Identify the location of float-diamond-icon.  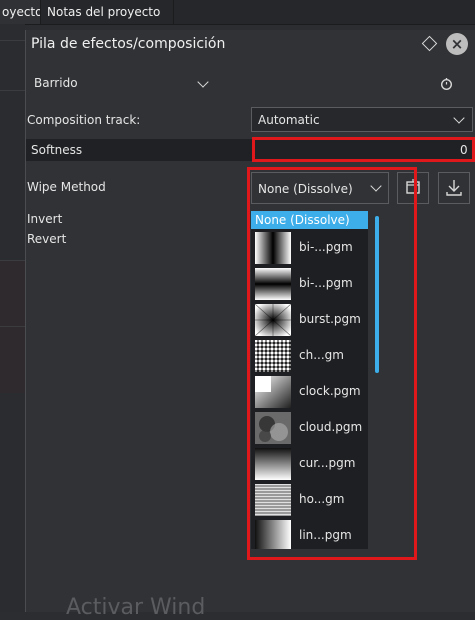
(429, 43).